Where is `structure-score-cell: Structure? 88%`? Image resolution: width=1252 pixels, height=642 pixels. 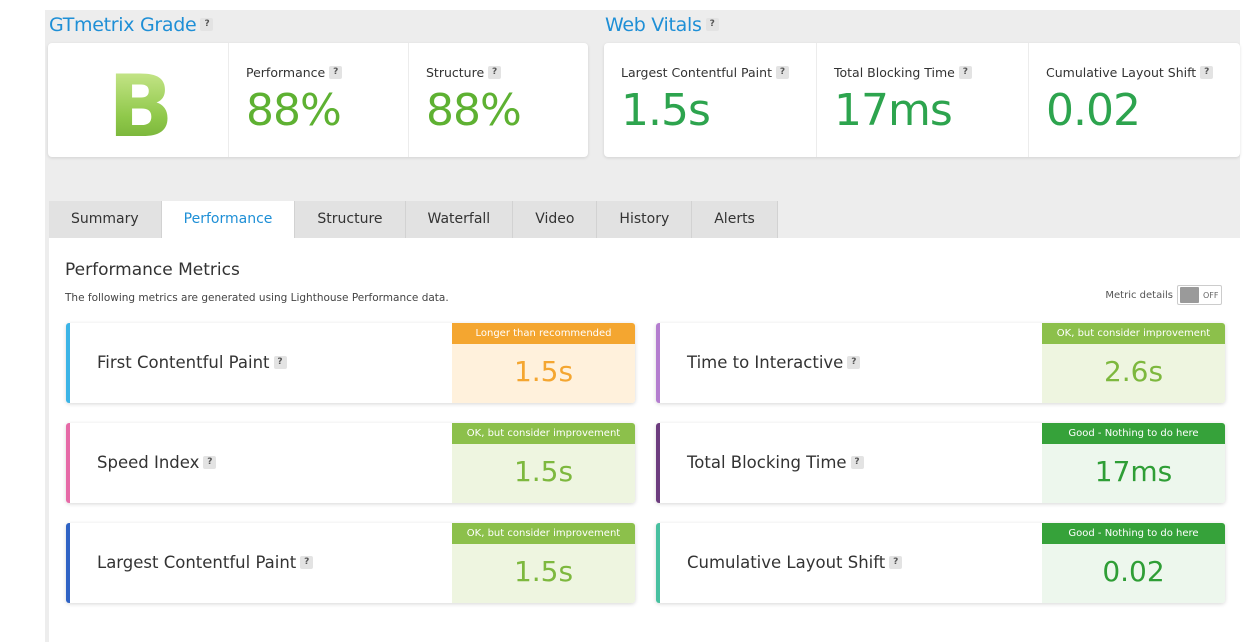
structure-score-cell: Structure? 88% is located at coordinates (498, 100).